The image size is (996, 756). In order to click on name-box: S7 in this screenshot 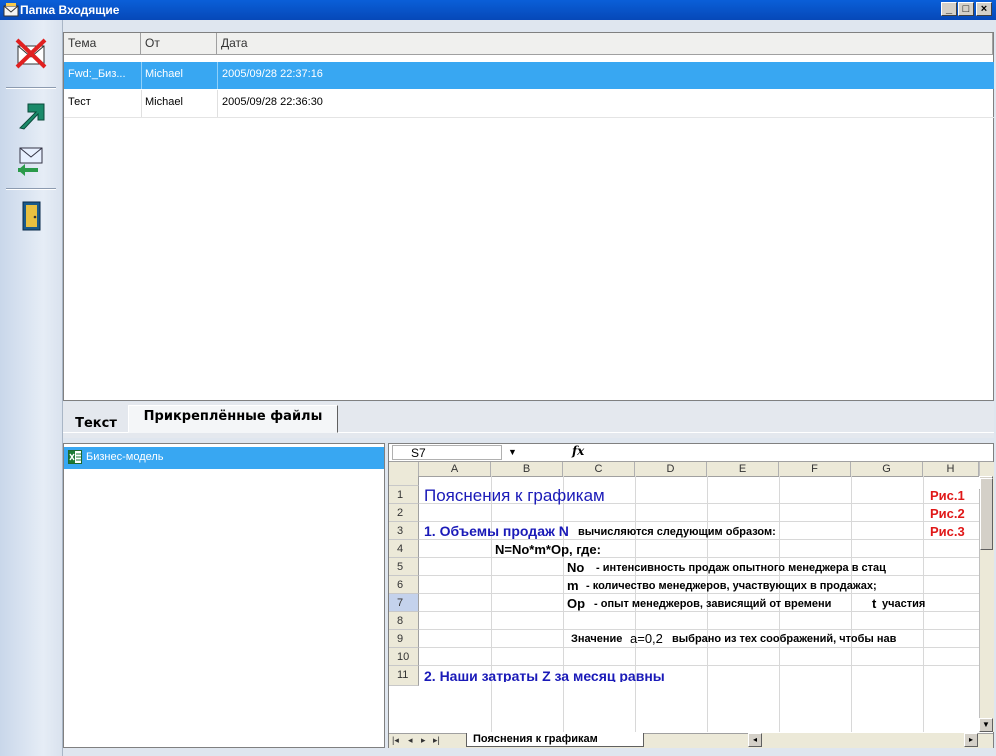, I will do `click(447, 452)`.